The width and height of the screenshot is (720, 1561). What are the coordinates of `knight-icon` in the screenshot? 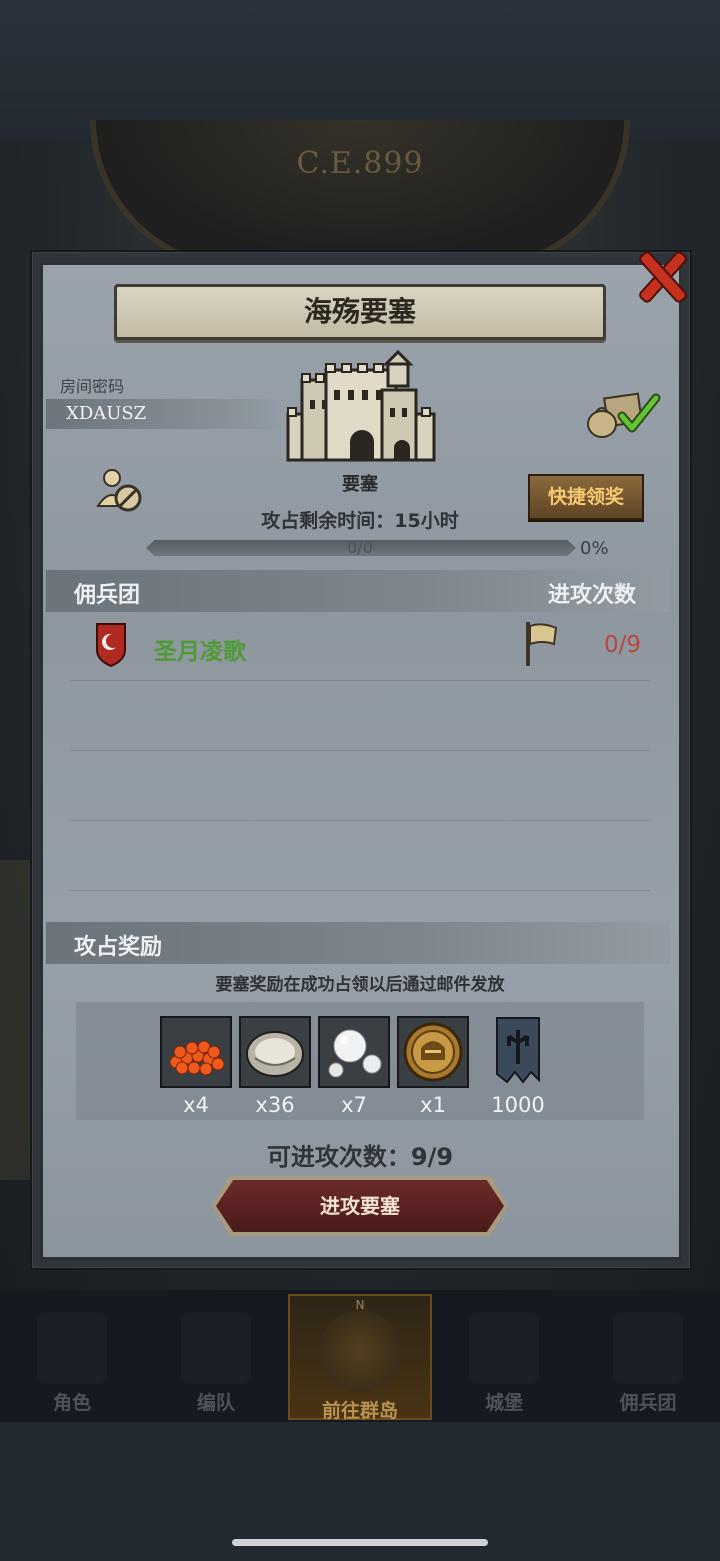 It's located at (72, 1348).